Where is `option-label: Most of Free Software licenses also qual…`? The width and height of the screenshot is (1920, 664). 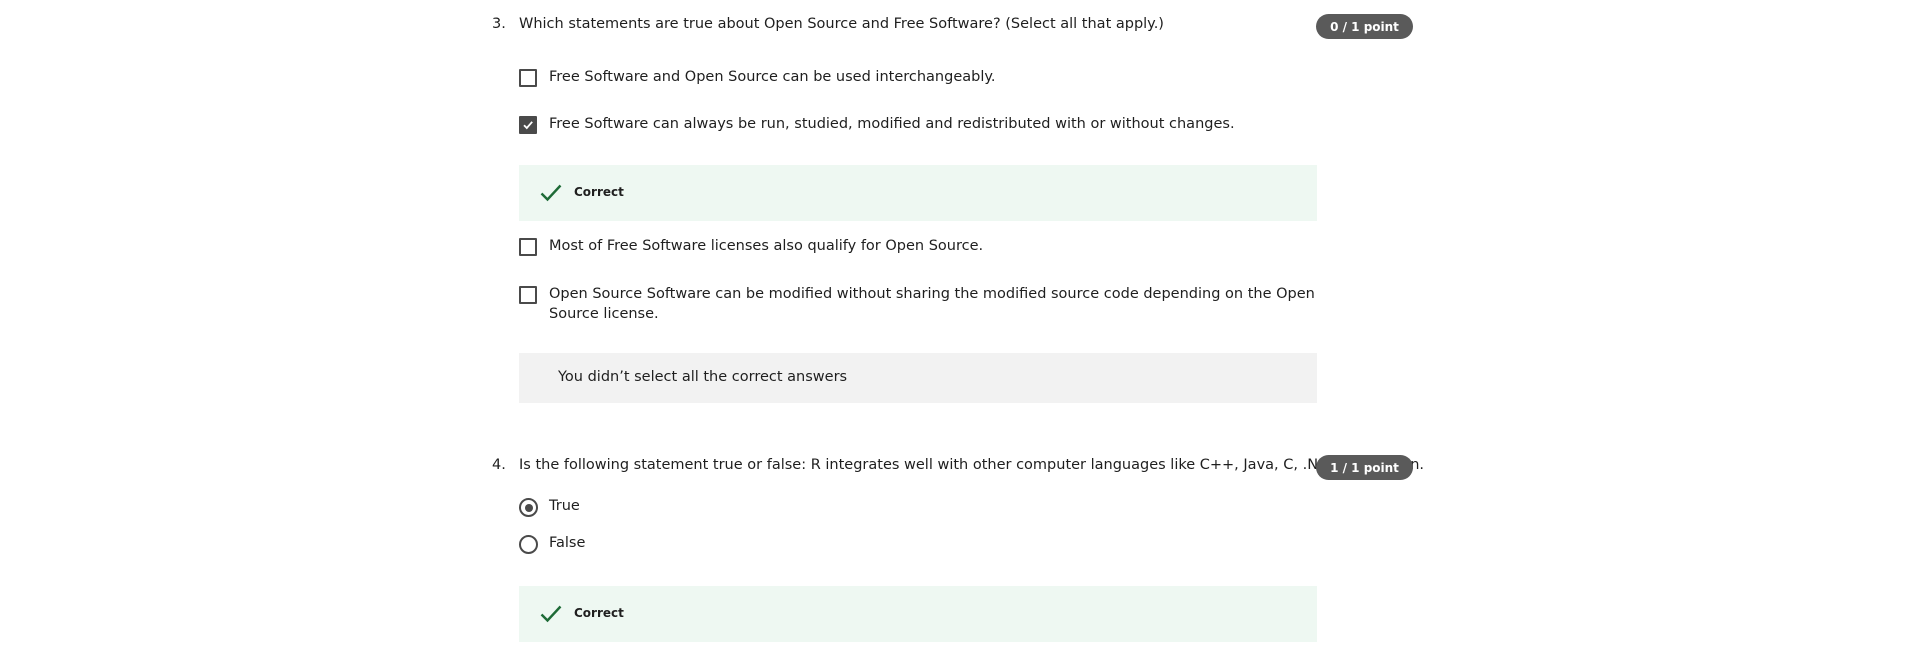 option-label: Most of Free Software licenses also qual… is located at coordinates (766, 246).